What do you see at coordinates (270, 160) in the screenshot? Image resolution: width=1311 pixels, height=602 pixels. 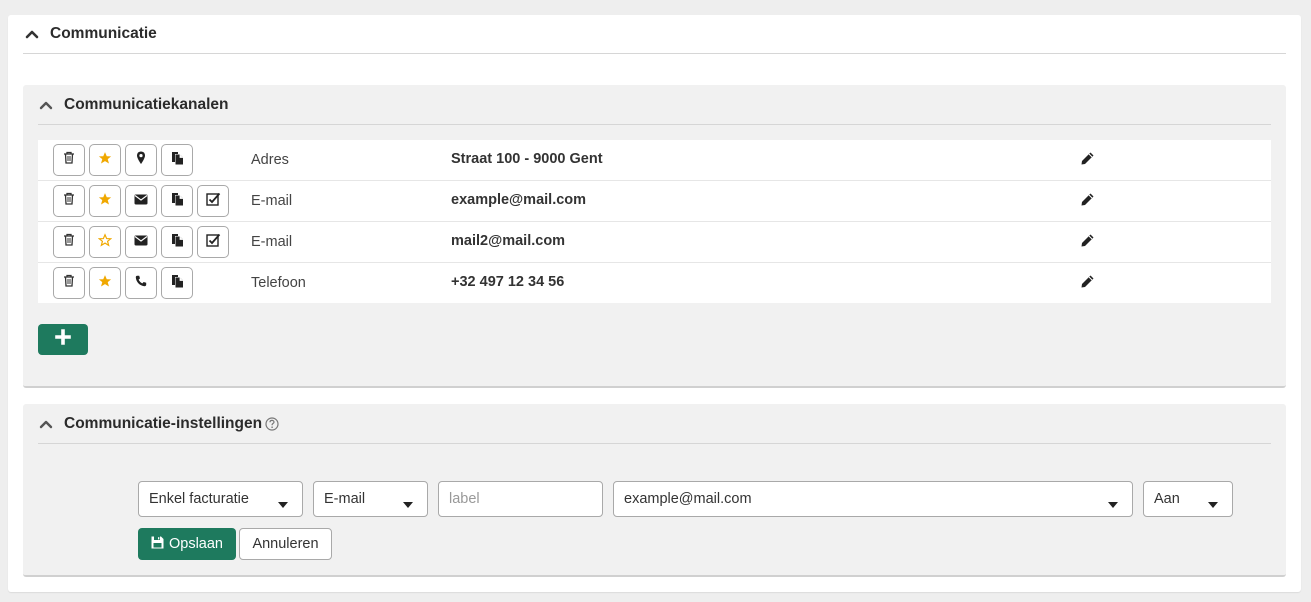 I see `channel-type-label: Adres` at bounding box center [270, 160].